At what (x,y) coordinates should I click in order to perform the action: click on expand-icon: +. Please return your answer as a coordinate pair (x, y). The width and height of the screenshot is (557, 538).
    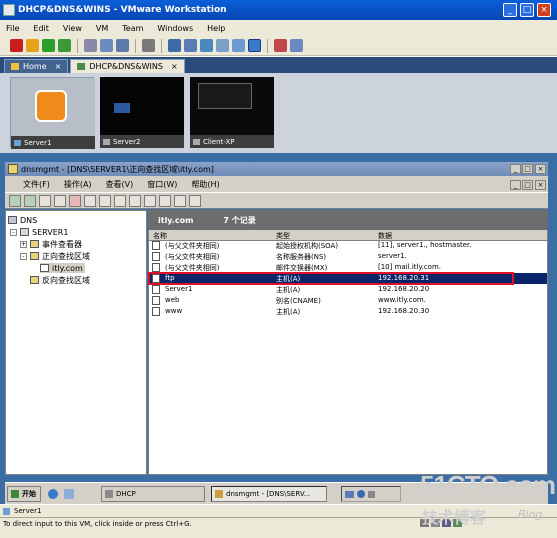
    Looking at the image, I should click on (23, 244).